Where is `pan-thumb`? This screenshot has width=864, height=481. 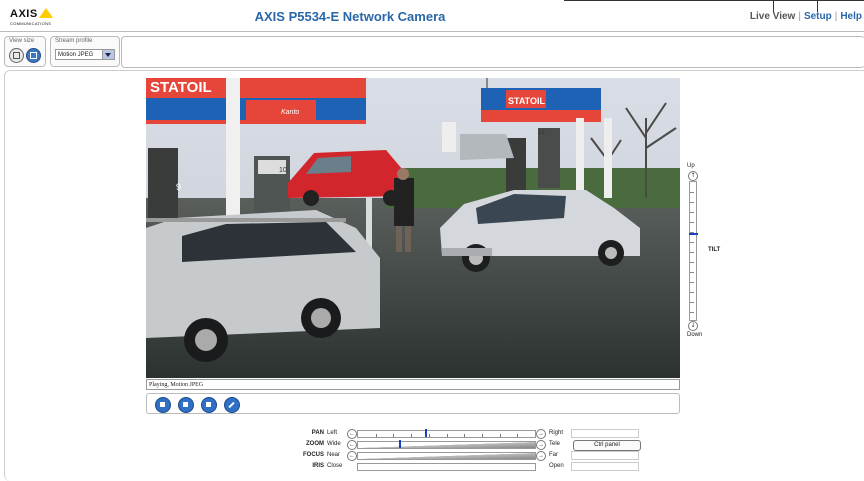
pan-thumb is located at coordinates (426, 433).